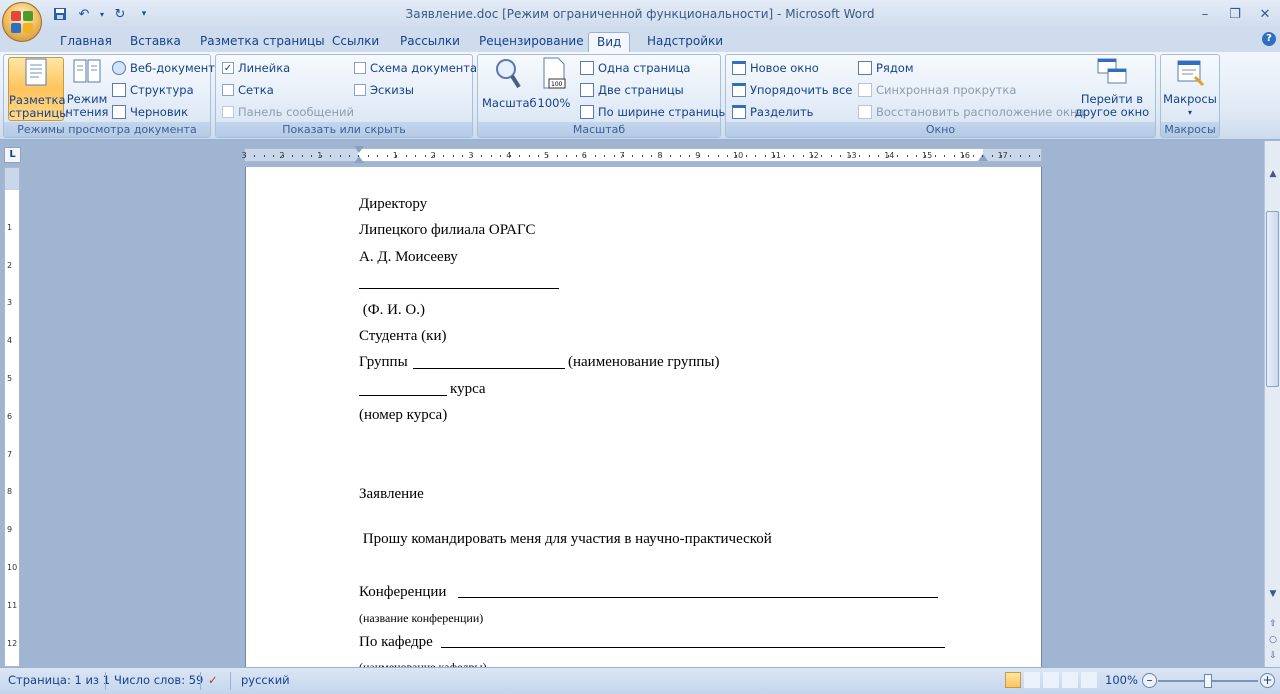  Describe the element at coordinates (10, 454) in the screenshot. I see `vruler-tick-label: 7` at that location.